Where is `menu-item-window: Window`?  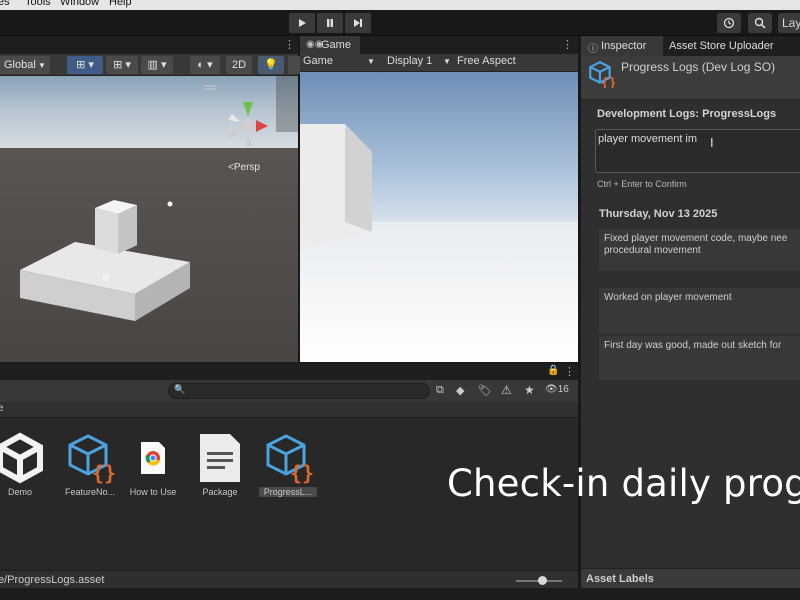 menu-item-window: Window is located at coordinates (79, 4).